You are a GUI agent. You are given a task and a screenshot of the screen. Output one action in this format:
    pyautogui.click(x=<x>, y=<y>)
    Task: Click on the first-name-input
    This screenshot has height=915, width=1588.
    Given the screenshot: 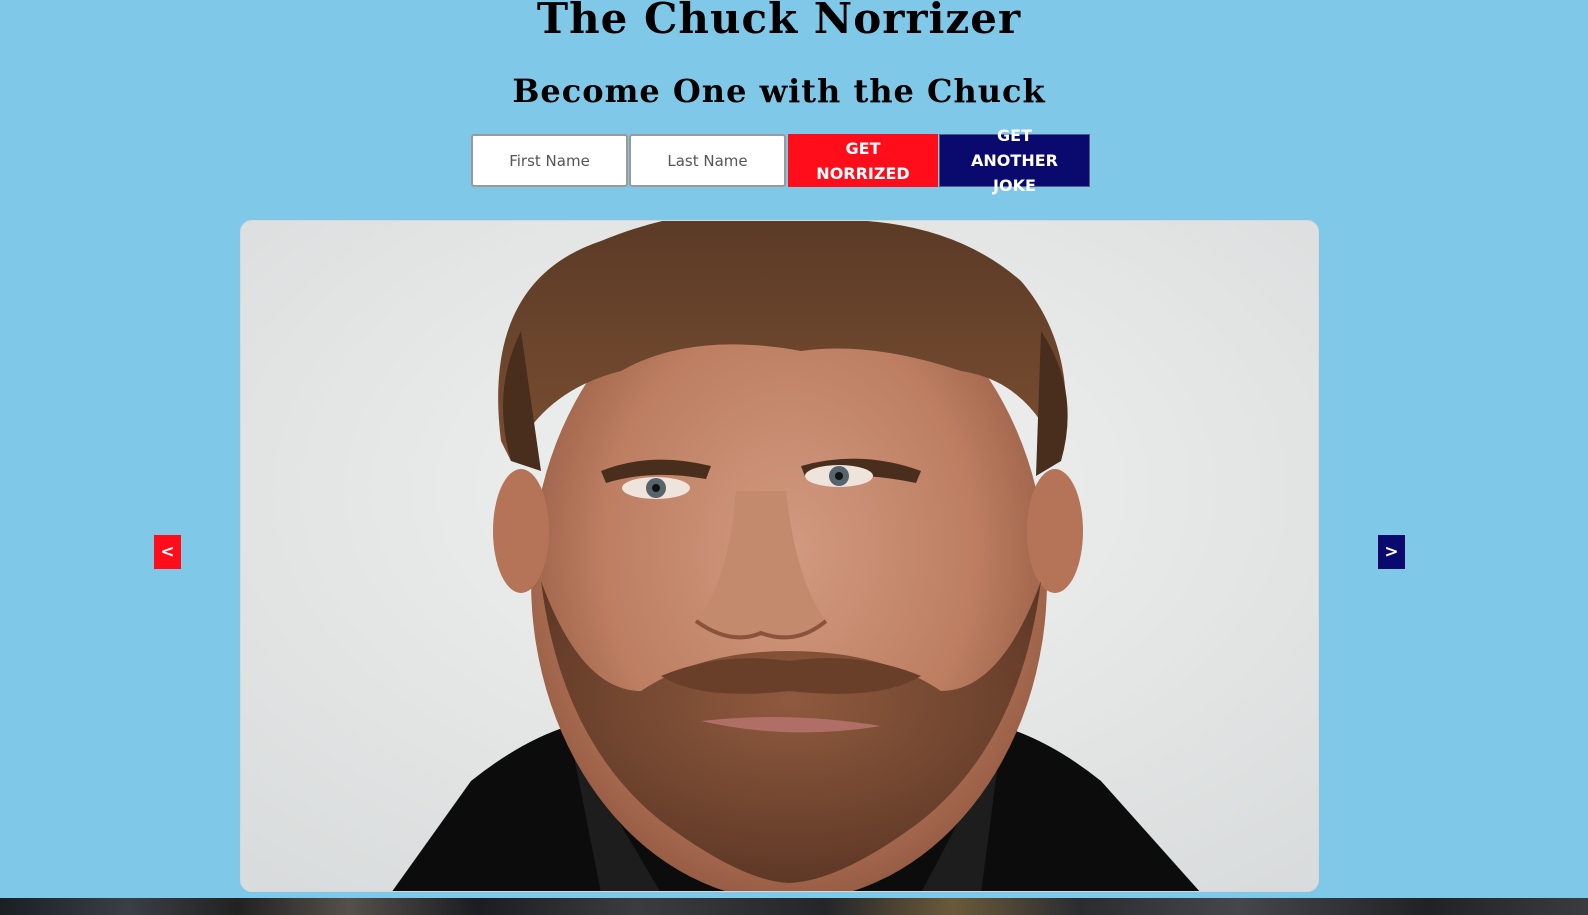 What is the action you would take?
    pyautogui.click(x=549, y=160)
    